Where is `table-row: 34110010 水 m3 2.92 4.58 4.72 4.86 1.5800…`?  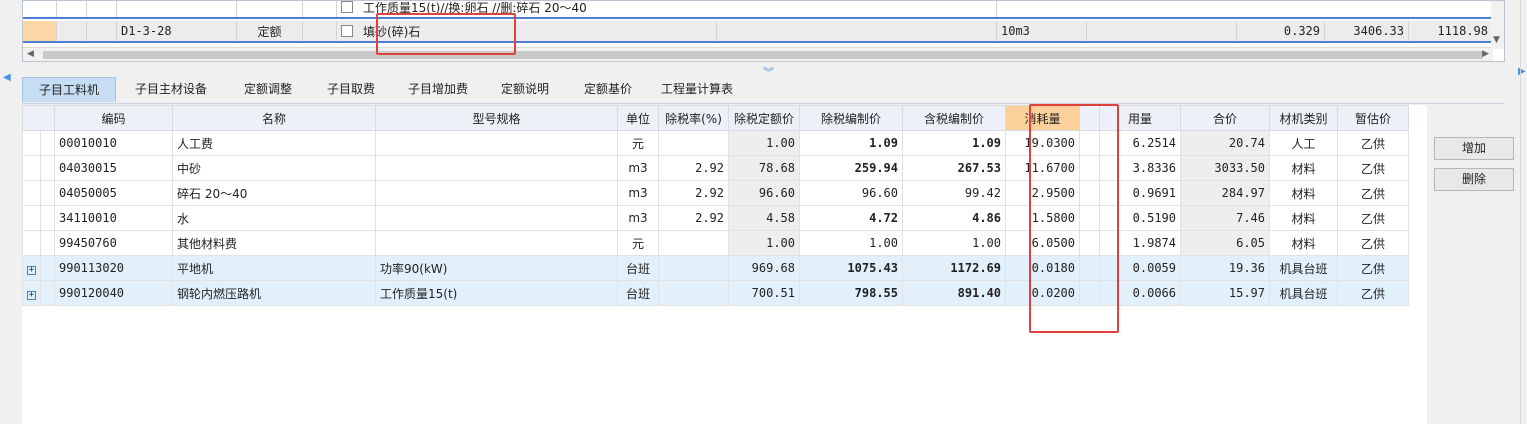
table-row: 34110010 水 m3 2.92 4.58 4.72 4.86 1.5800… is located at coordinates (715, 218).